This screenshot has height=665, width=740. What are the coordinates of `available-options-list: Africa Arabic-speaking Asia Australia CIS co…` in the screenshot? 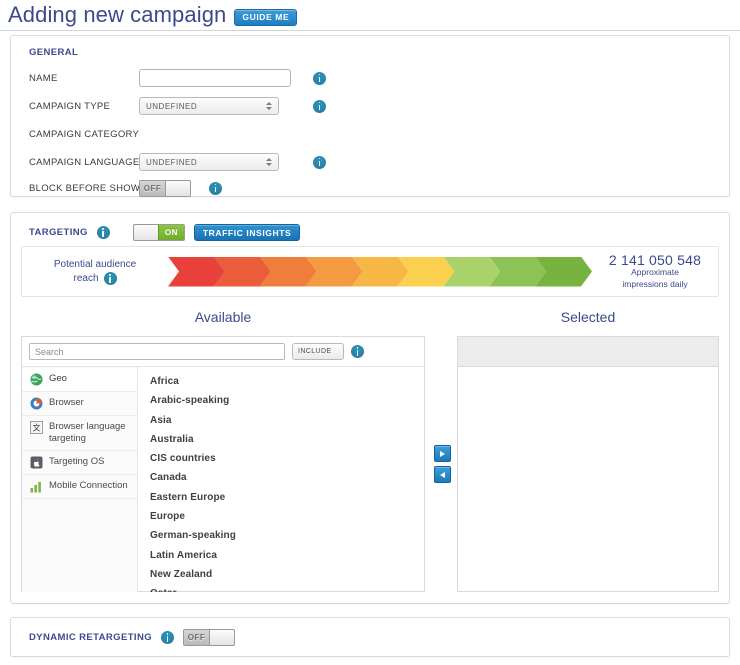 It's located at (281, 479).